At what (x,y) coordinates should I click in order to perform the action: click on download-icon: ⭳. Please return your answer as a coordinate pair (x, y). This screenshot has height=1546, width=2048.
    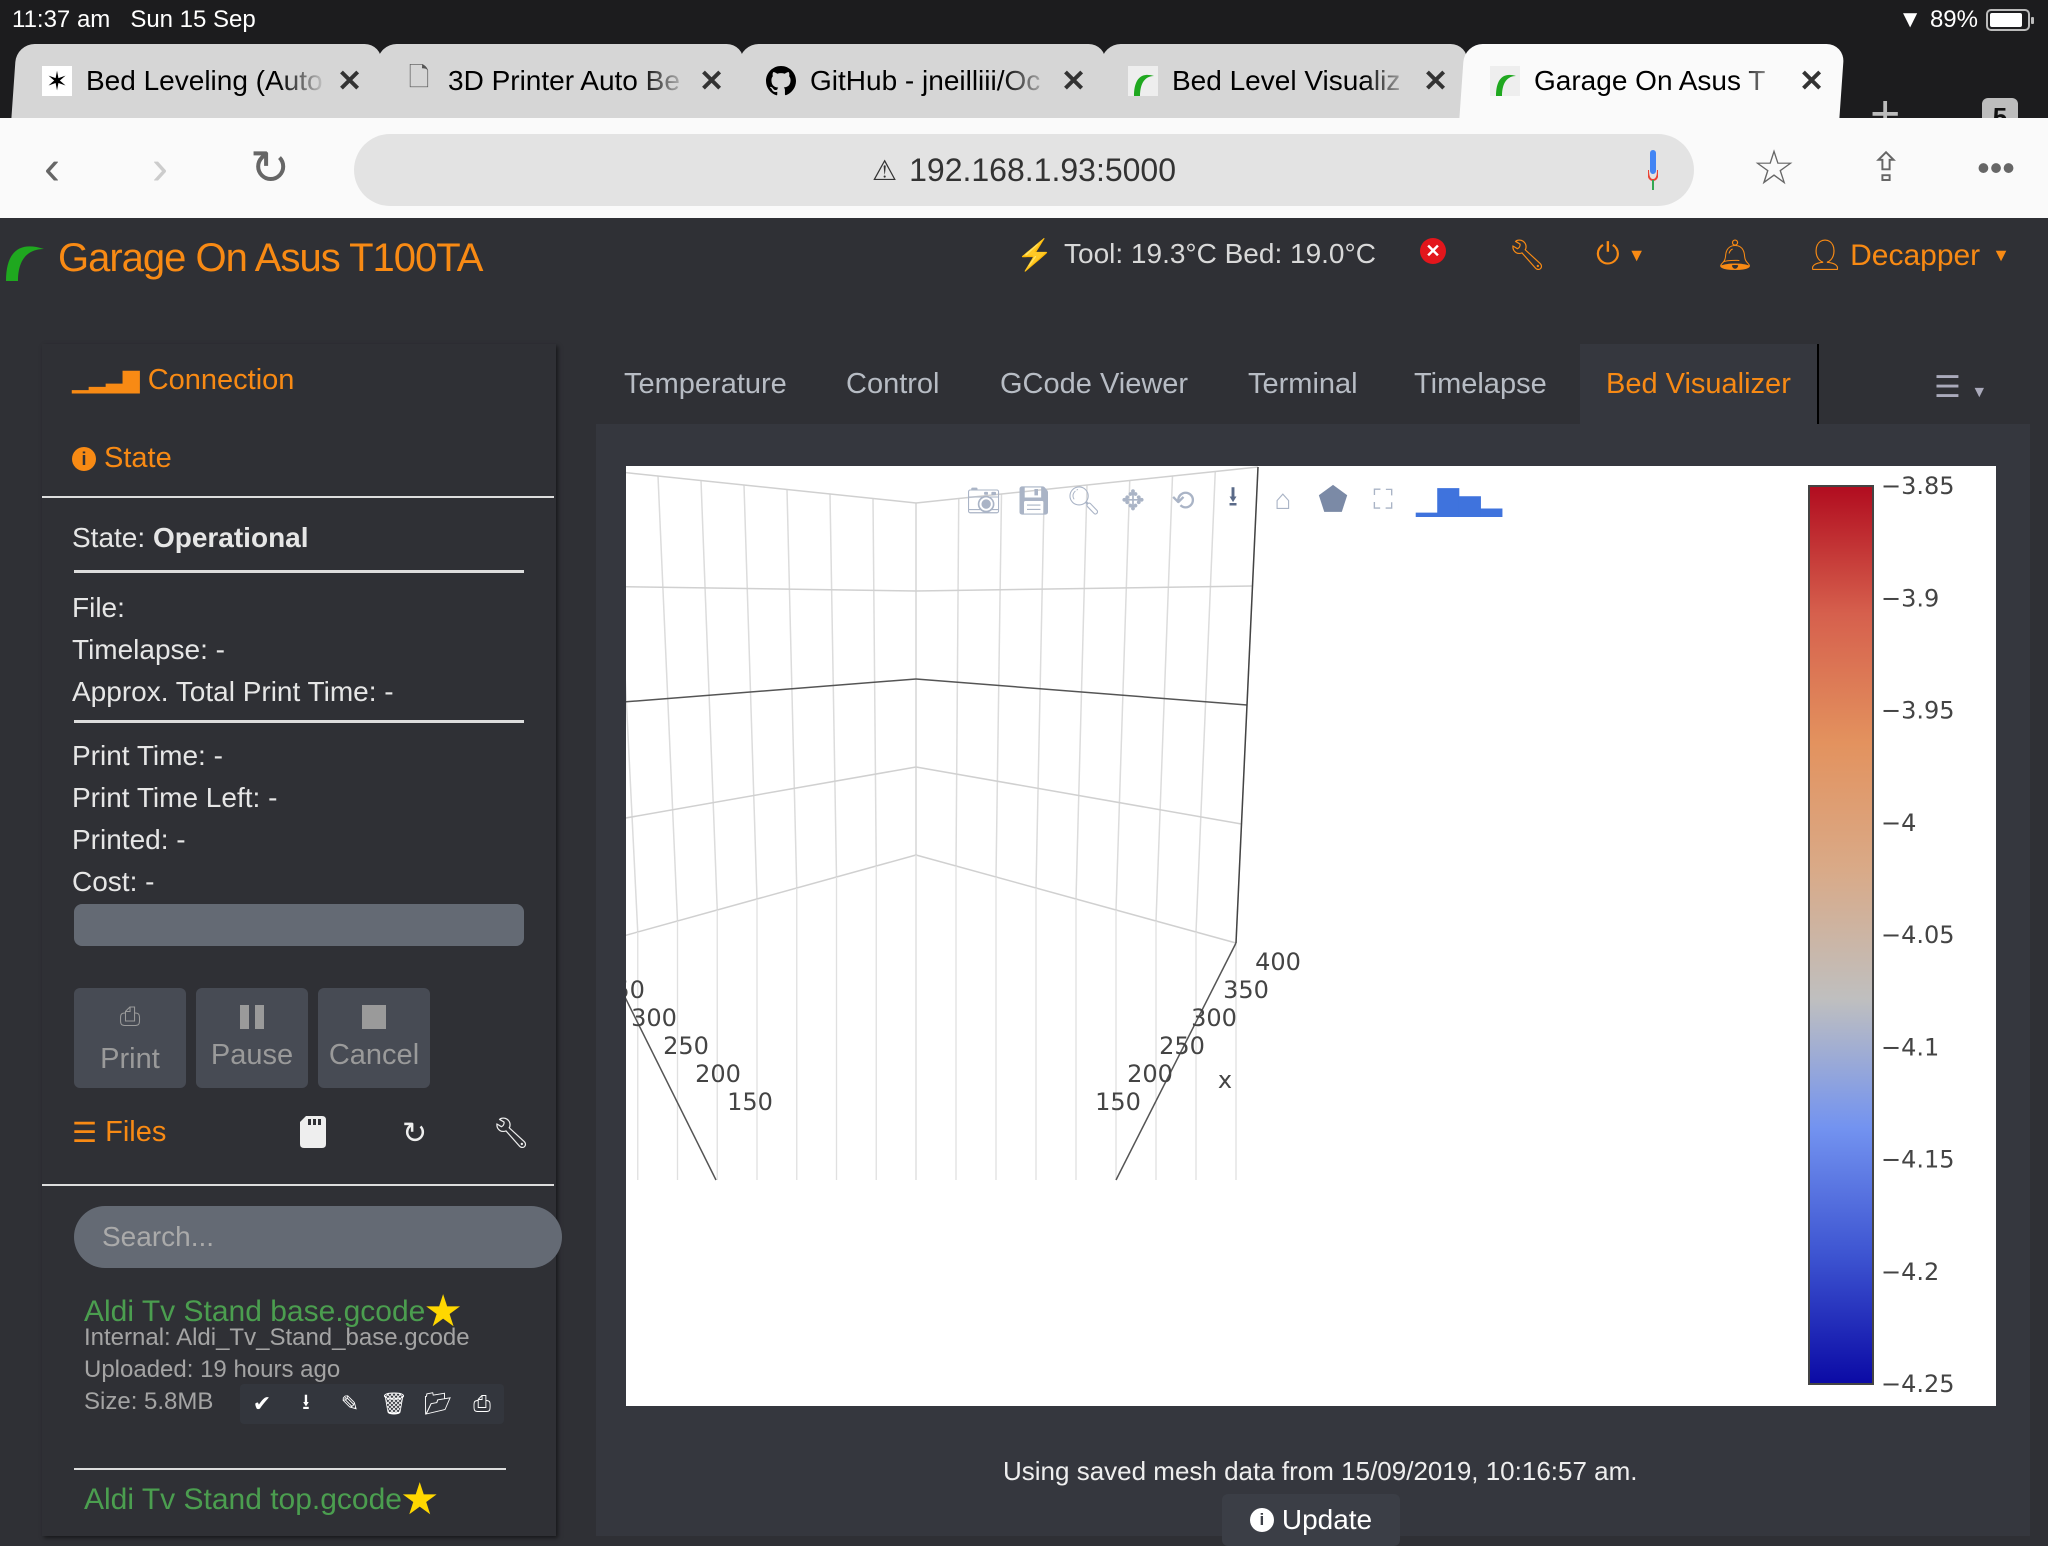
    Looking at the image, I should click on (306, 1404).